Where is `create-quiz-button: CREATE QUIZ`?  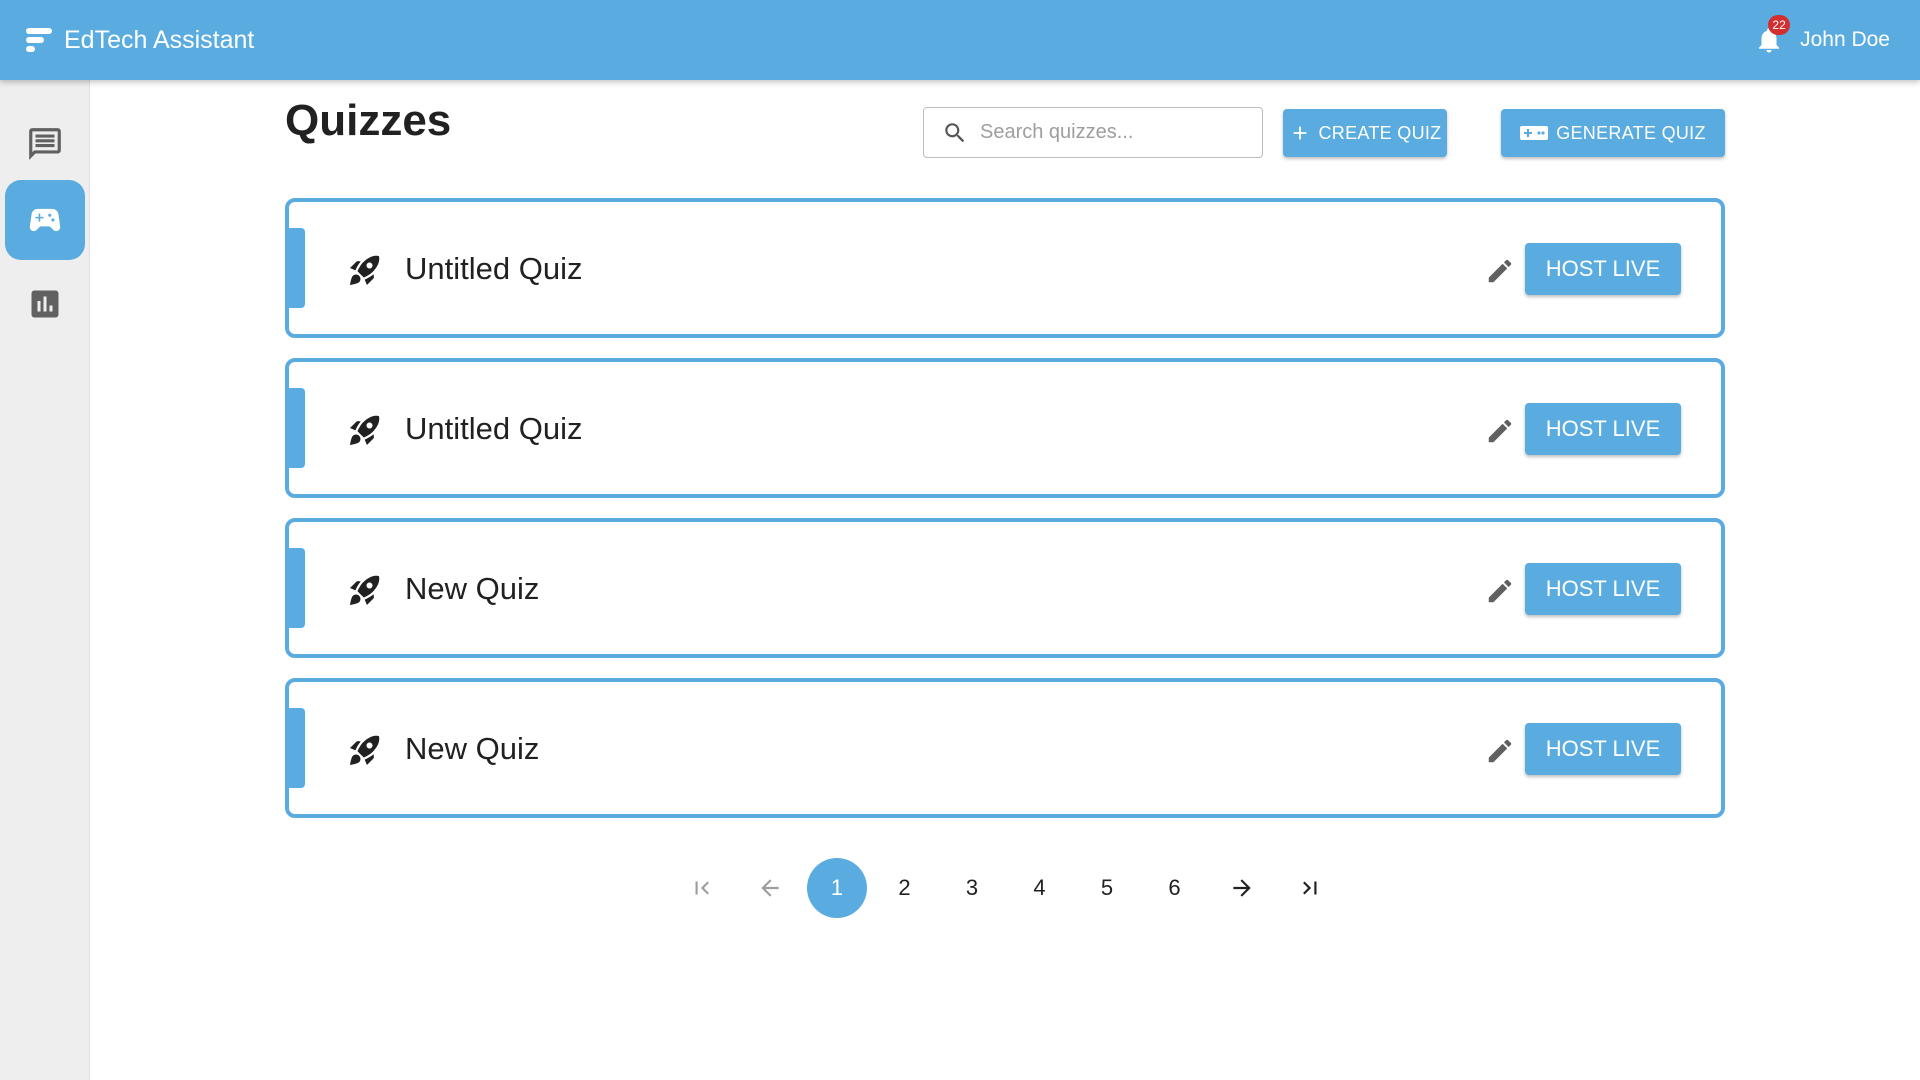 create-quiz-button: CREATE QUIZ is located at coordinates (1365, 133).